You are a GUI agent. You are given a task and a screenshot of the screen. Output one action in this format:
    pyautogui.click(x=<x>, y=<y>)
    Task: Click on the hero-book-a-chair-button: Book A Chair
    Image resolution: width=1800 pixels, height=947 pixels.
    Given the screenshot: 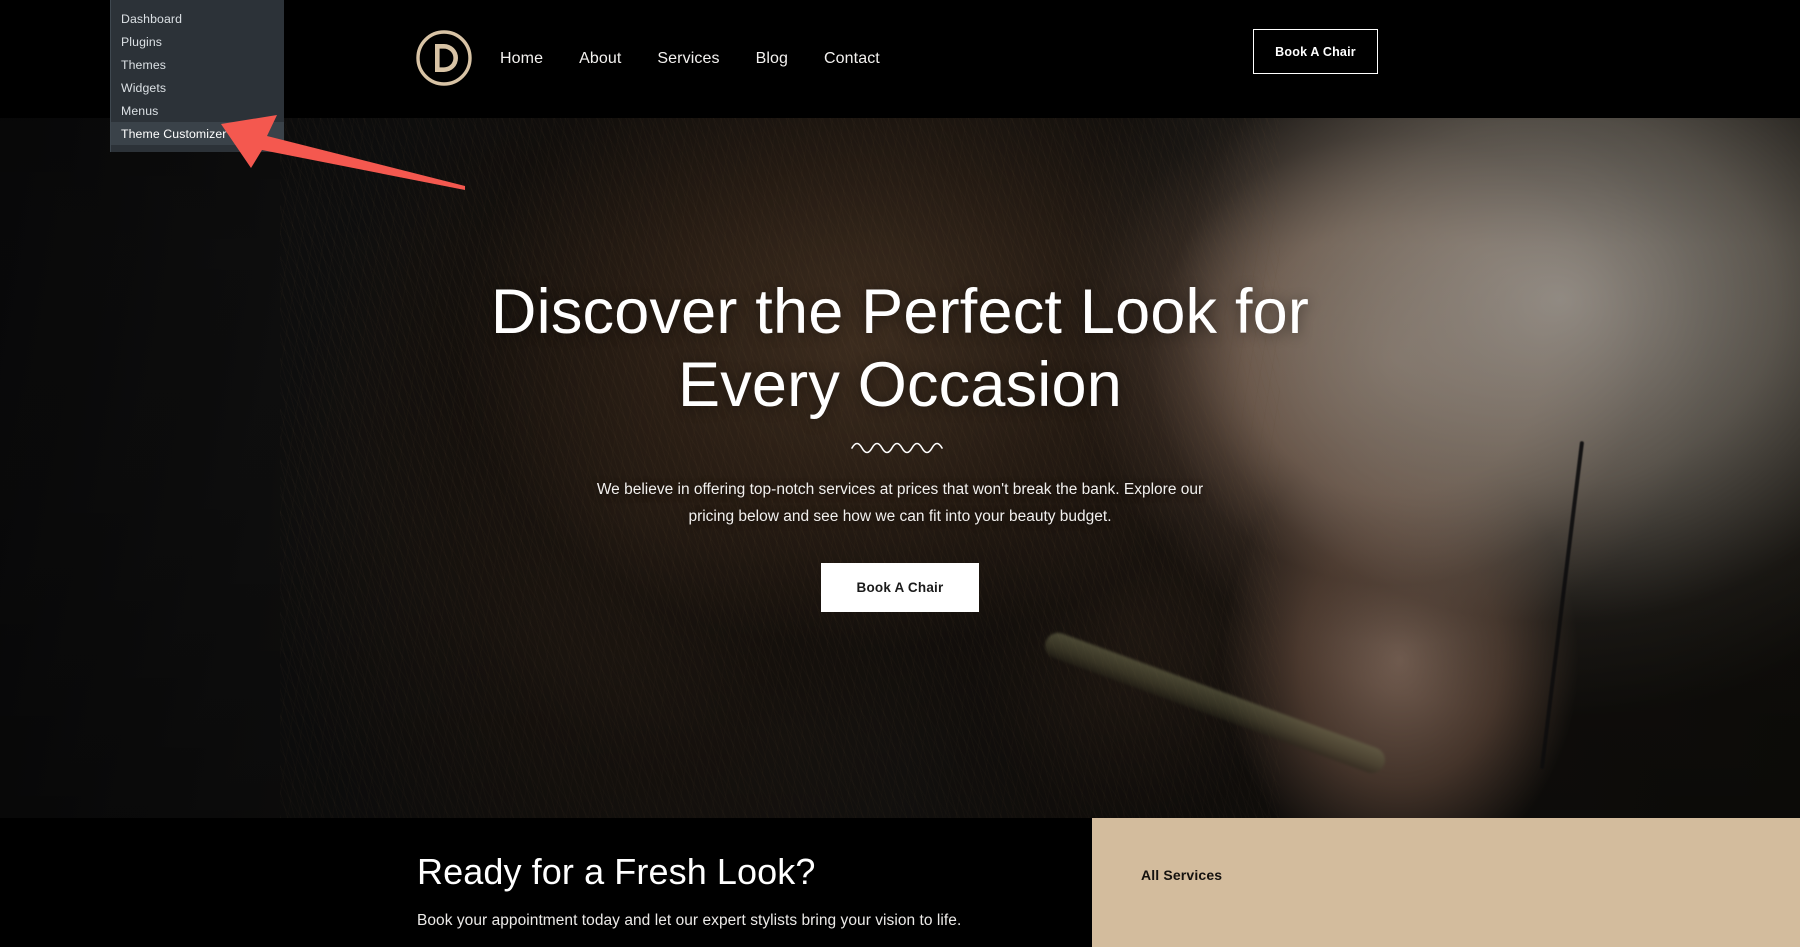 What is the action you would take?
    pyautogui.click(x=900, y=588)
    